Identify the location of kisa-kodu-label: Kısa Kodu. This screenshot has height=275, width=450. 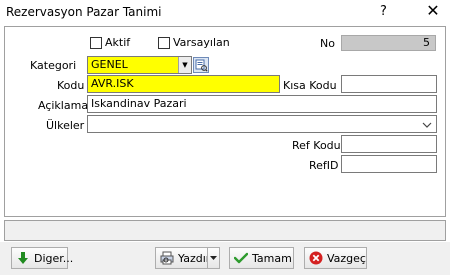
(310, 85).